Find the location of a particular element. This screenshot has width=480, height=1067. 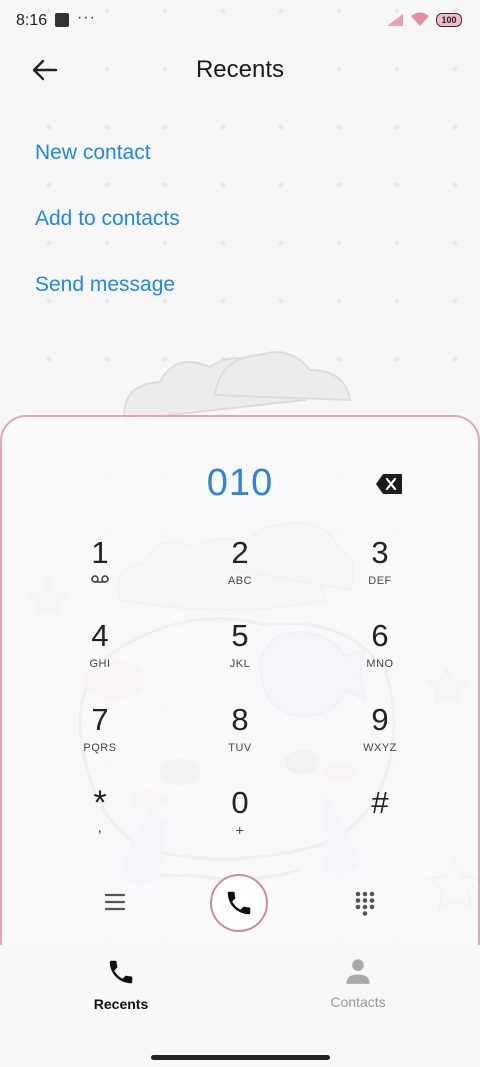

dial-key-0: 0 + is located at coordinates (240, 823).